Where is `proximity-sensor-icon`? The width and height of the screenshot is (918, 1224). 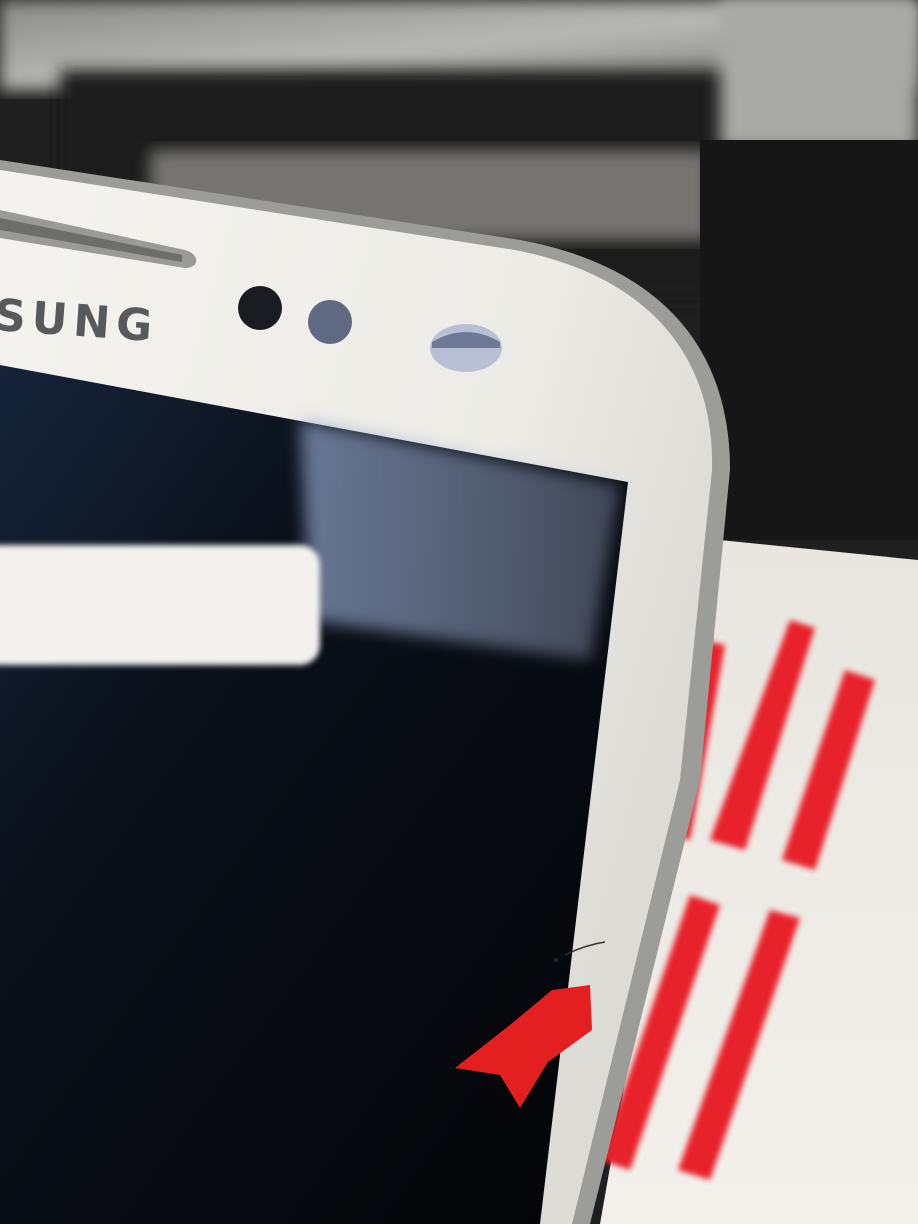
proximity-sensor-icon is located at coordinates (260, 308).